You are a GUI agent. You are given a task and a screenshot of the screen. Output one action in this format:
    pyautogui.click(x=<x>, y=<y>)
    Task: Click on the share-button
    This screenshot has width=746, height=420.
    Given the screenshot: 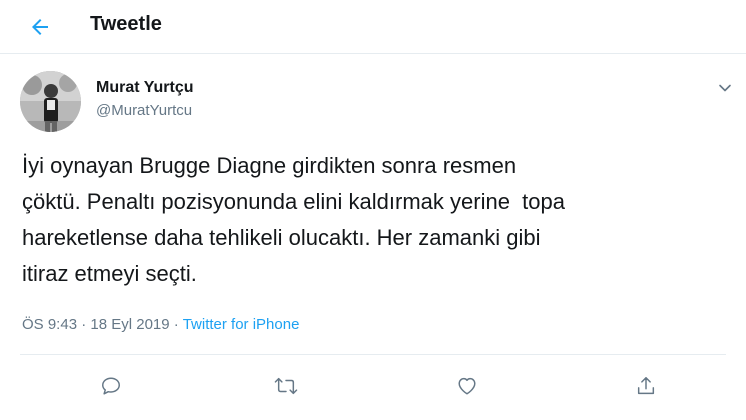 What is the action you would take?
    pyautogui.click(x=646, y=386)
    